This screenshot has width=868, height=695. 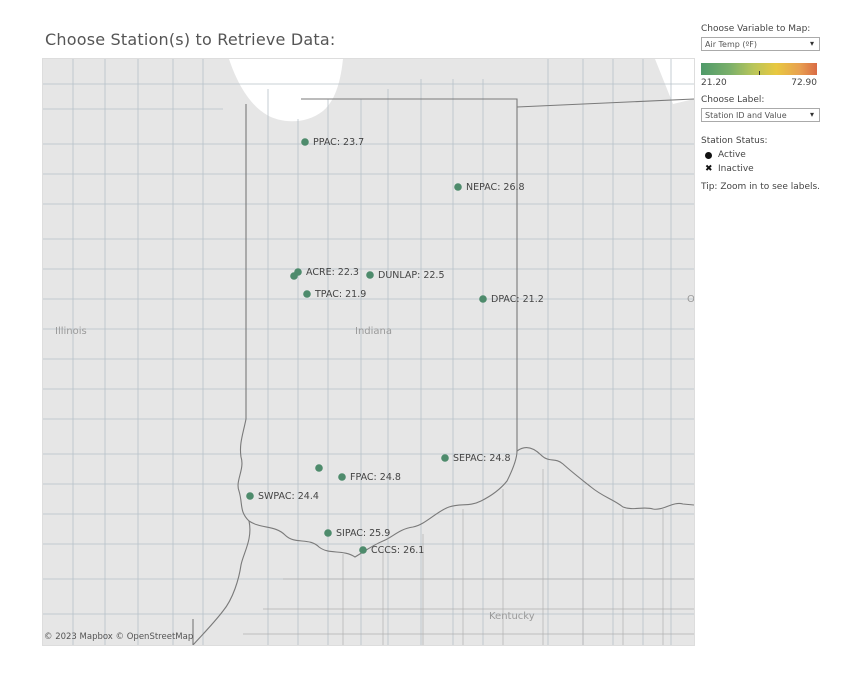 I want to click on station-ppac: PPAC: 23.7, so click(x=332, y=142).